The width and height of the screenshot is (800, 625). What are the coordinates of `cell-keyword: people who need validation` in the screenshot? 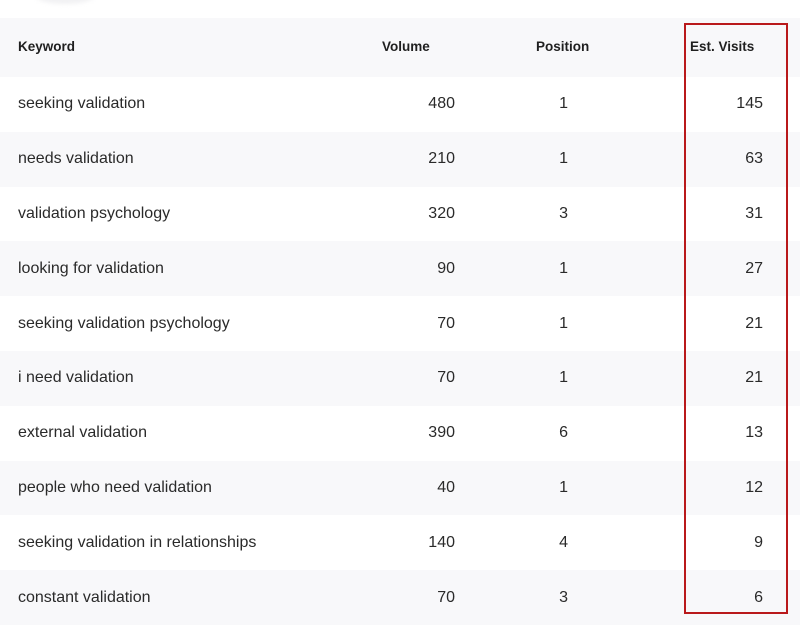 It's located at (180, 488).